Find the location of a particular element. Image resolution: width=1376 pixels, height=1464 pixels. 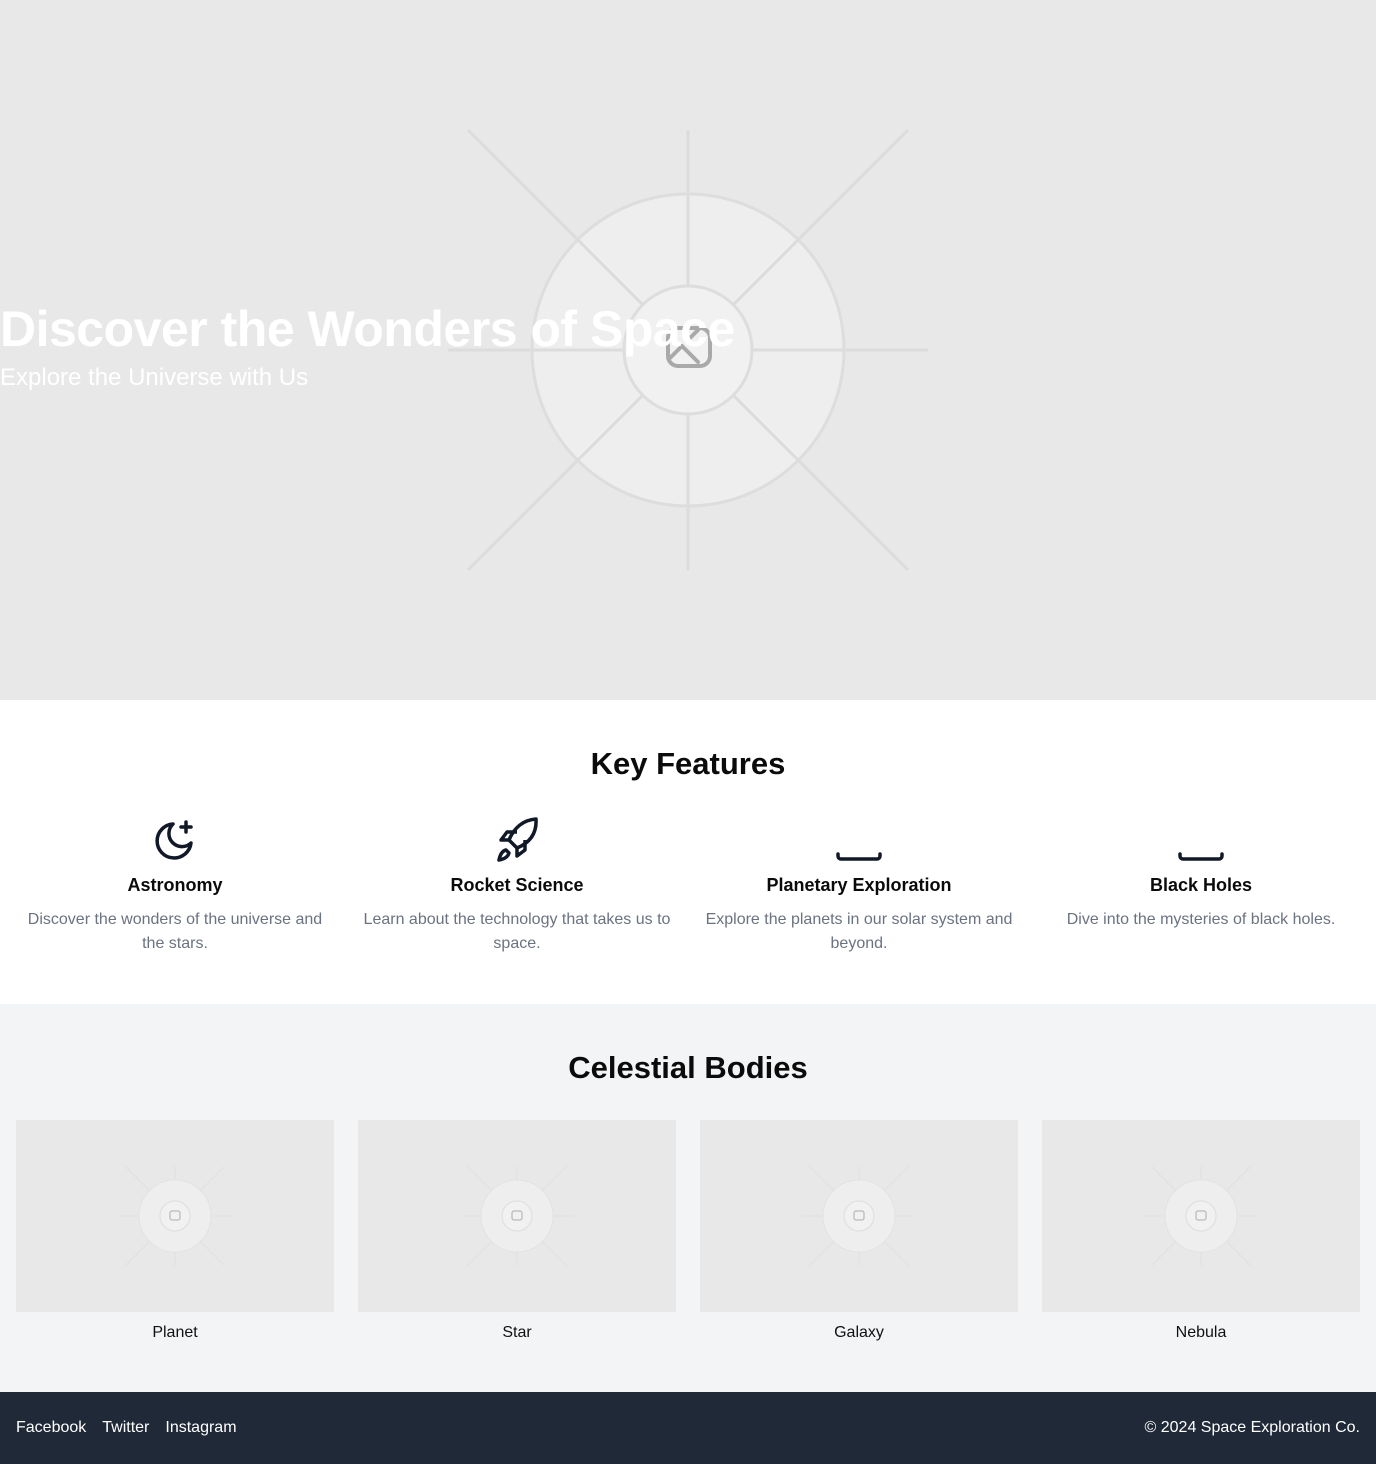

celestial-card-nebula: Nebula is located at coordinates (1201, 1231).